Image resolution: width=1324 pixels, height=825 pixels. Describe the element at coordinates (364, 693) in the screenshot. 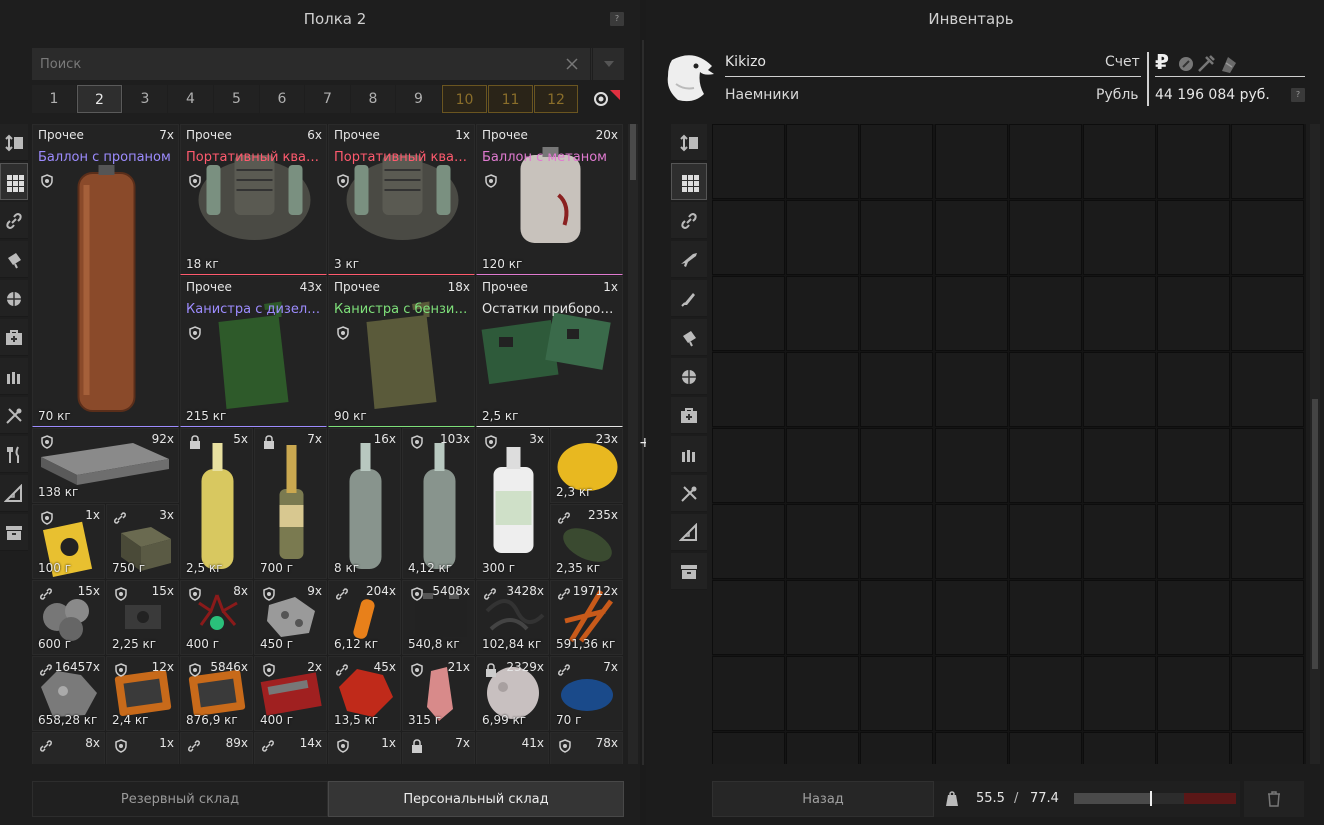

I see `stash-item: 45x 13,5 кг` at that location.